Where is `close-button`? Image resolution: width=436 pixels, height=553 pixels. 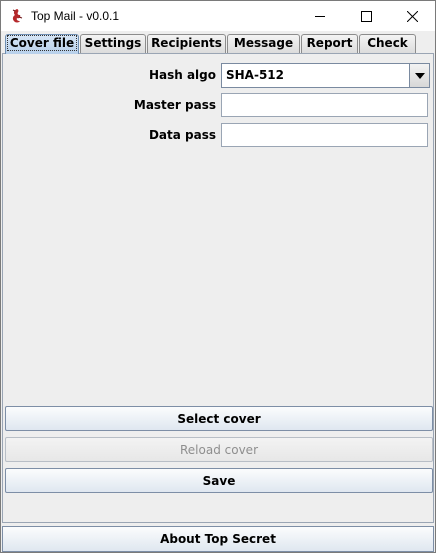
close-button is located at coordinates (412, 16).